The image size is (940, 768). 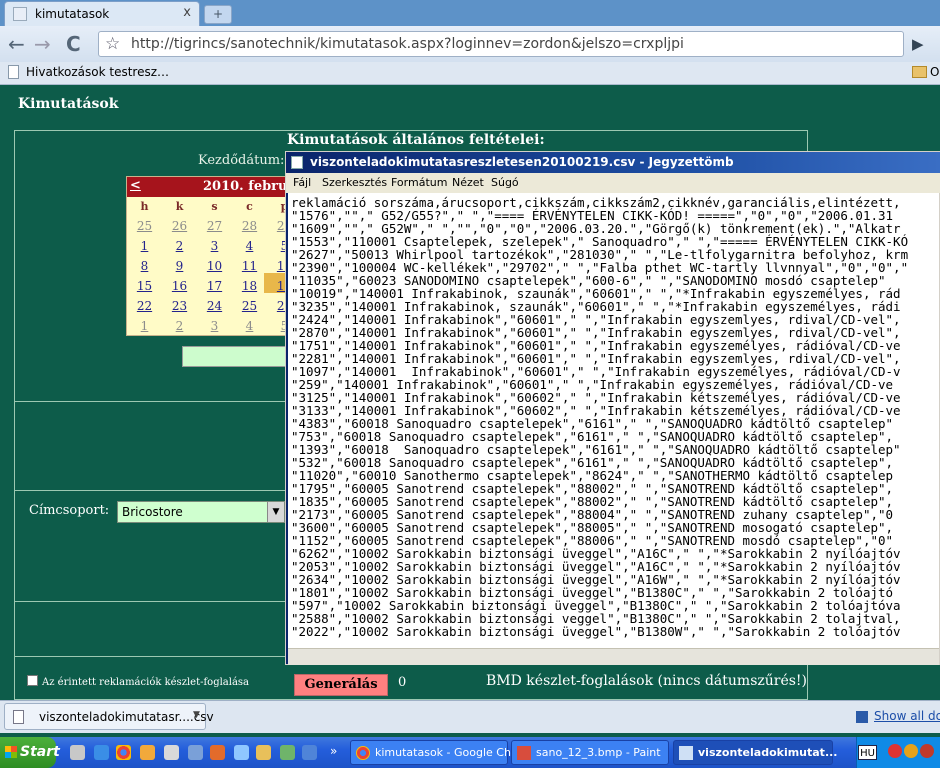 What do you see at coordinates (77, 752) in the screenshot?
I see `desktop-icon` at bounding box center [77, 752].